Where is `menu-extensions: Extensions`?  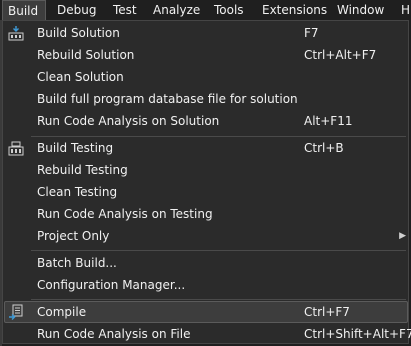
menu-extensions: Extensions is located at coordinates (294, 10).